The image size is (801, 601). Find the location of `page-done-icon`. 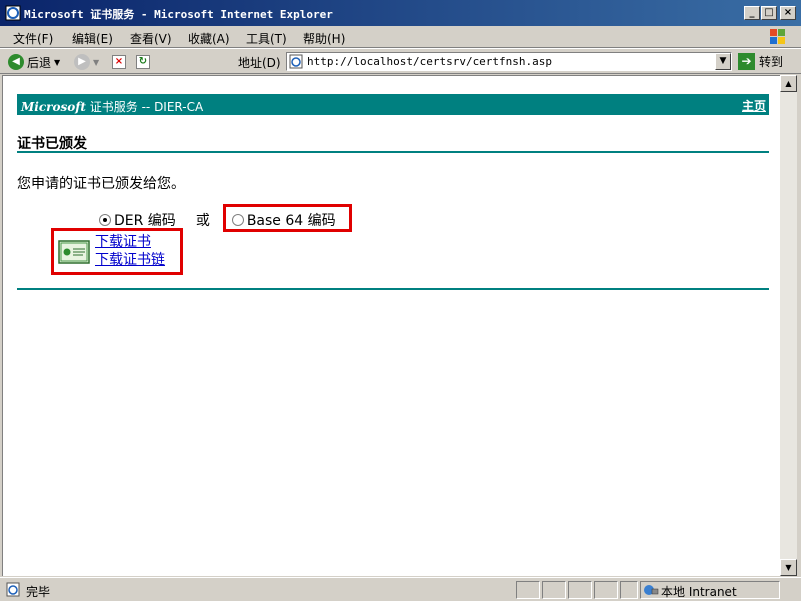

page-done-icon is located at coordinates (13, 589).